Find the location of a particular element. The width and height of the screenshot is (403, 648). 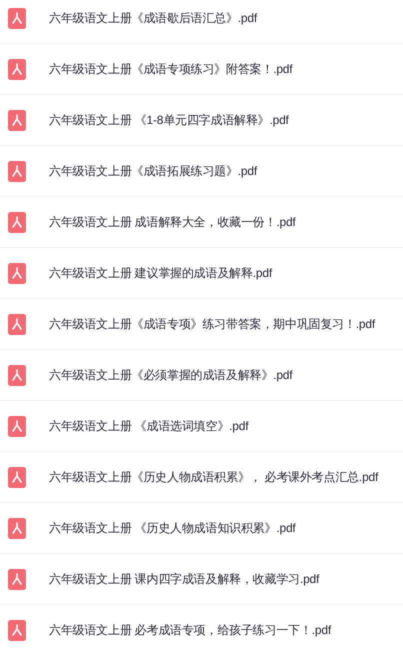

file-row: 六年级语文上册《成语拓展练习题》.pdf is located at coordinates (201, 171).